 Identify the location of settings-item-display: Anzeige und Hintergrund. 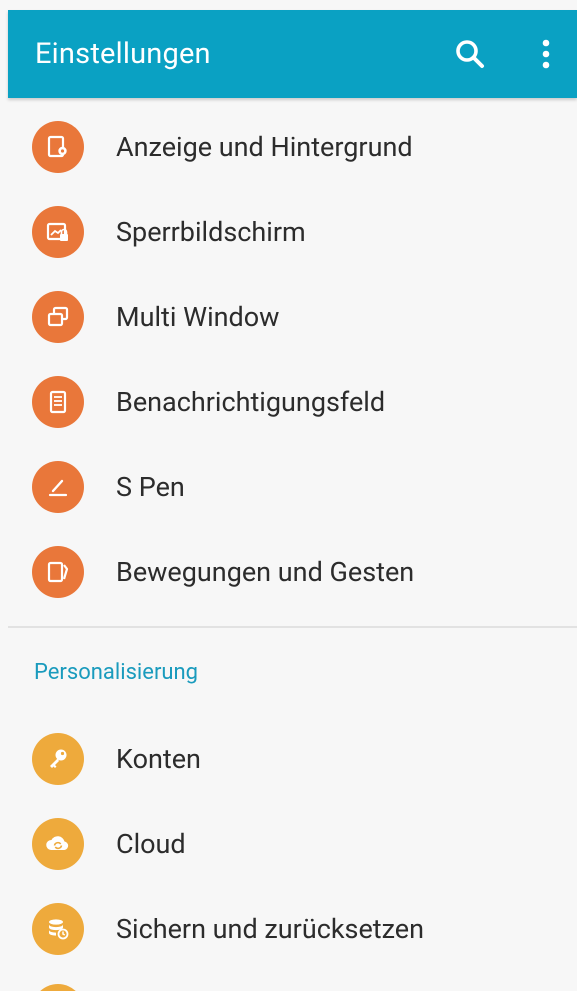
(288, 147).